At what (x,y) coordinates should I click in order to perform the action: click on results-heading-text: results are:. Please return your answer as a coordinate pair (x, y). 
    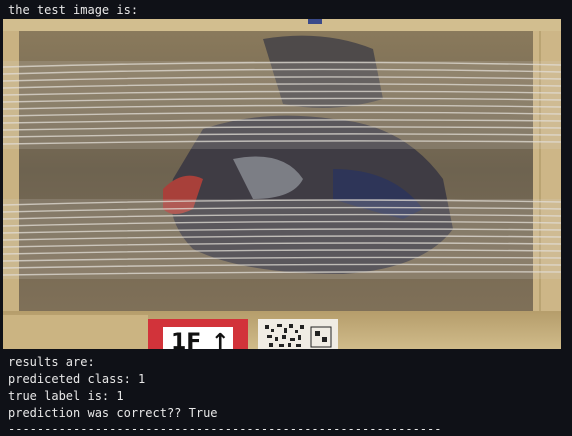
    Looking at the image, I should click on (51, 362).